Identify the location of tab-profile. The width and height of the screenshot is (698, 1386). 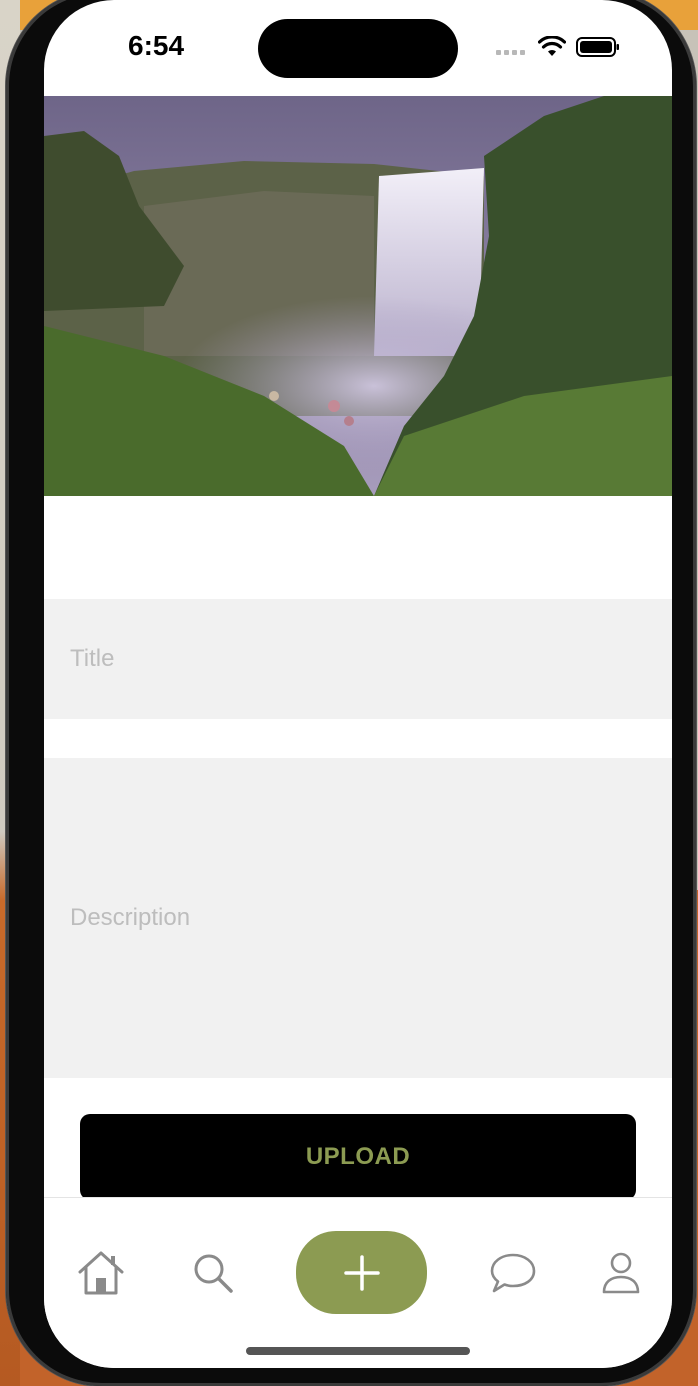
(621, 1273).